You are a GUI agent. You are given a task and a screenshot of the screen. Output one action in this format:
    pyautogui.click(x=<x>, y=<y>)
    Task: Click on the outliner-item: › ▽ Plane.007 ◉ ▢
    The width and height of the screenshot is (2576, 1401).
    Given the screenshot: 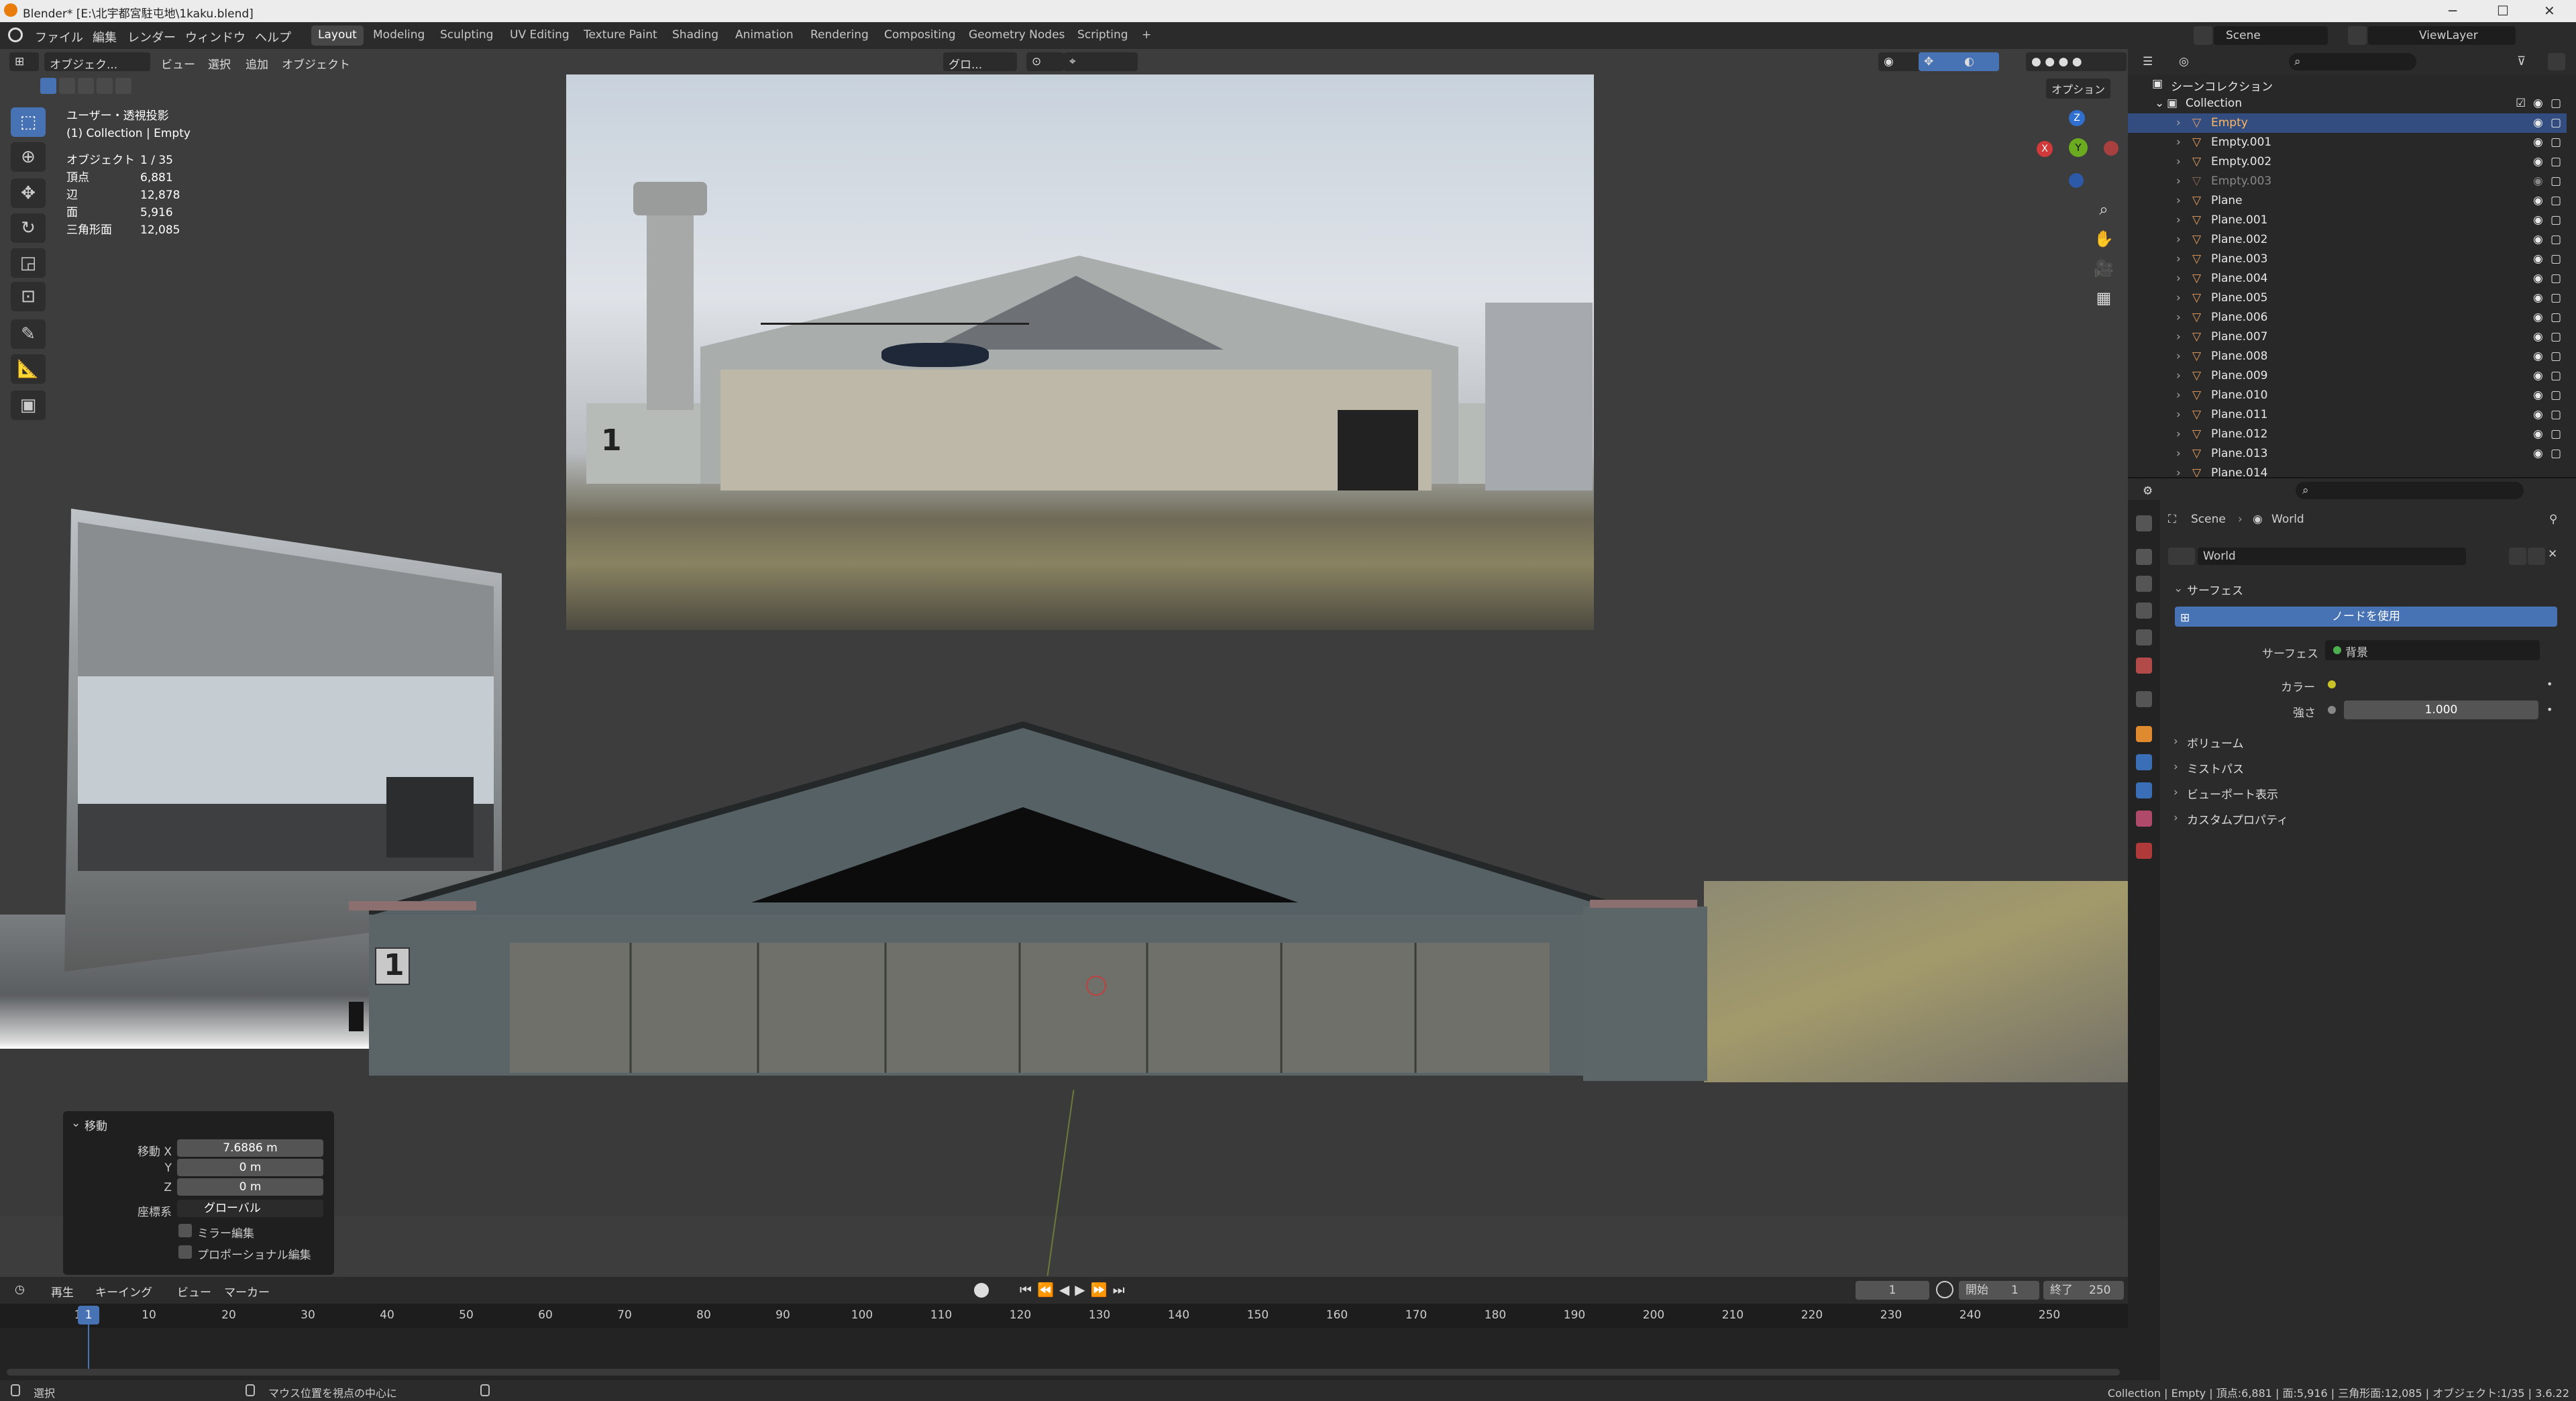 What is the action you would take?
    pyautogui.click(x=2347, y=337)
    